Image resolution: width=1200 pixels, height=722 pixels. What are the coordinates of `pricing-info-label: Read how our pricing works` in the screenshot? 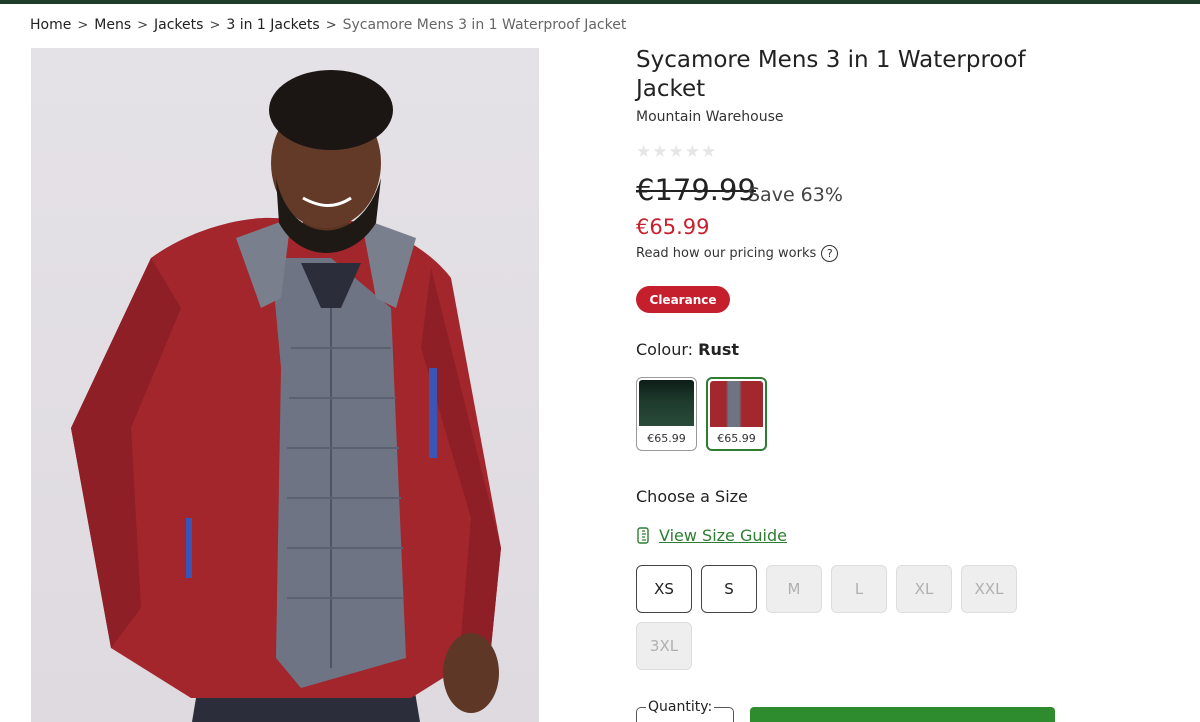 It's located at (726, 253).